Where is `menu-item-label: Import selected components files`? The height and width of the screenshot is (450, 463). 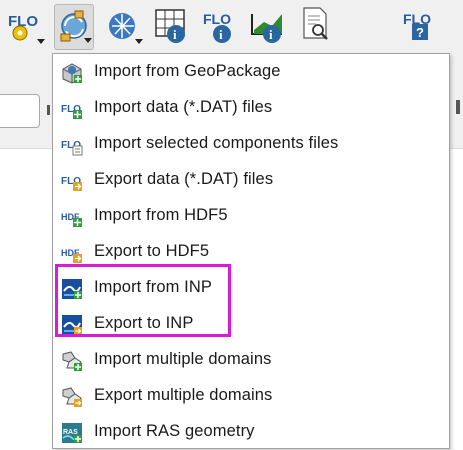
menu-item-label: Import selected components files is located at coordinates (216, 143).